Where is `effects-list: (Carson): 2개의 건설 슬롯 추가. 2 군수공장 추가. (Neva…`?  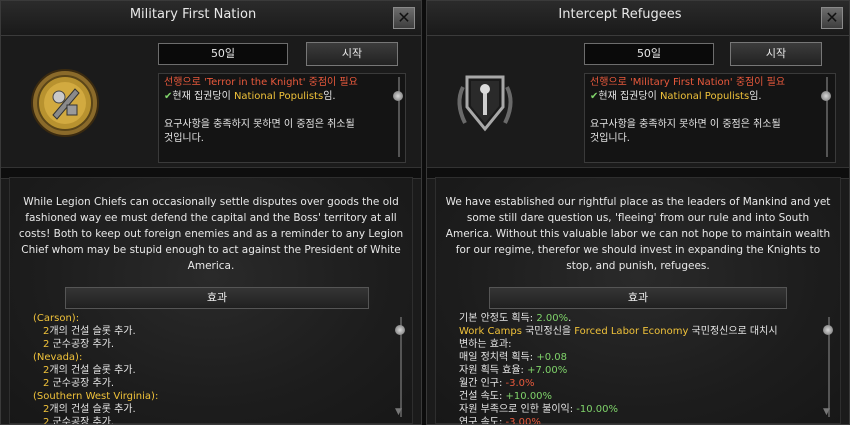 effects-list: (Carson): 2개의 건설 슬롯 추가. 2 군수공장 추가. (Neva… is located at coordinates (210, 368).